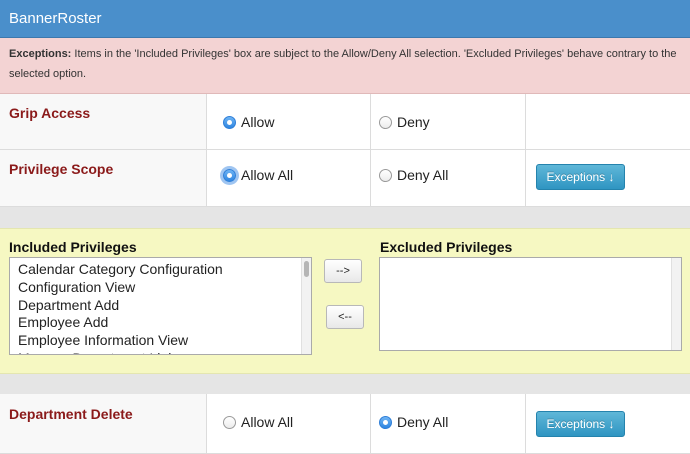  I want to click on grip-access-deny-cell: Deny, so click(448, 121).